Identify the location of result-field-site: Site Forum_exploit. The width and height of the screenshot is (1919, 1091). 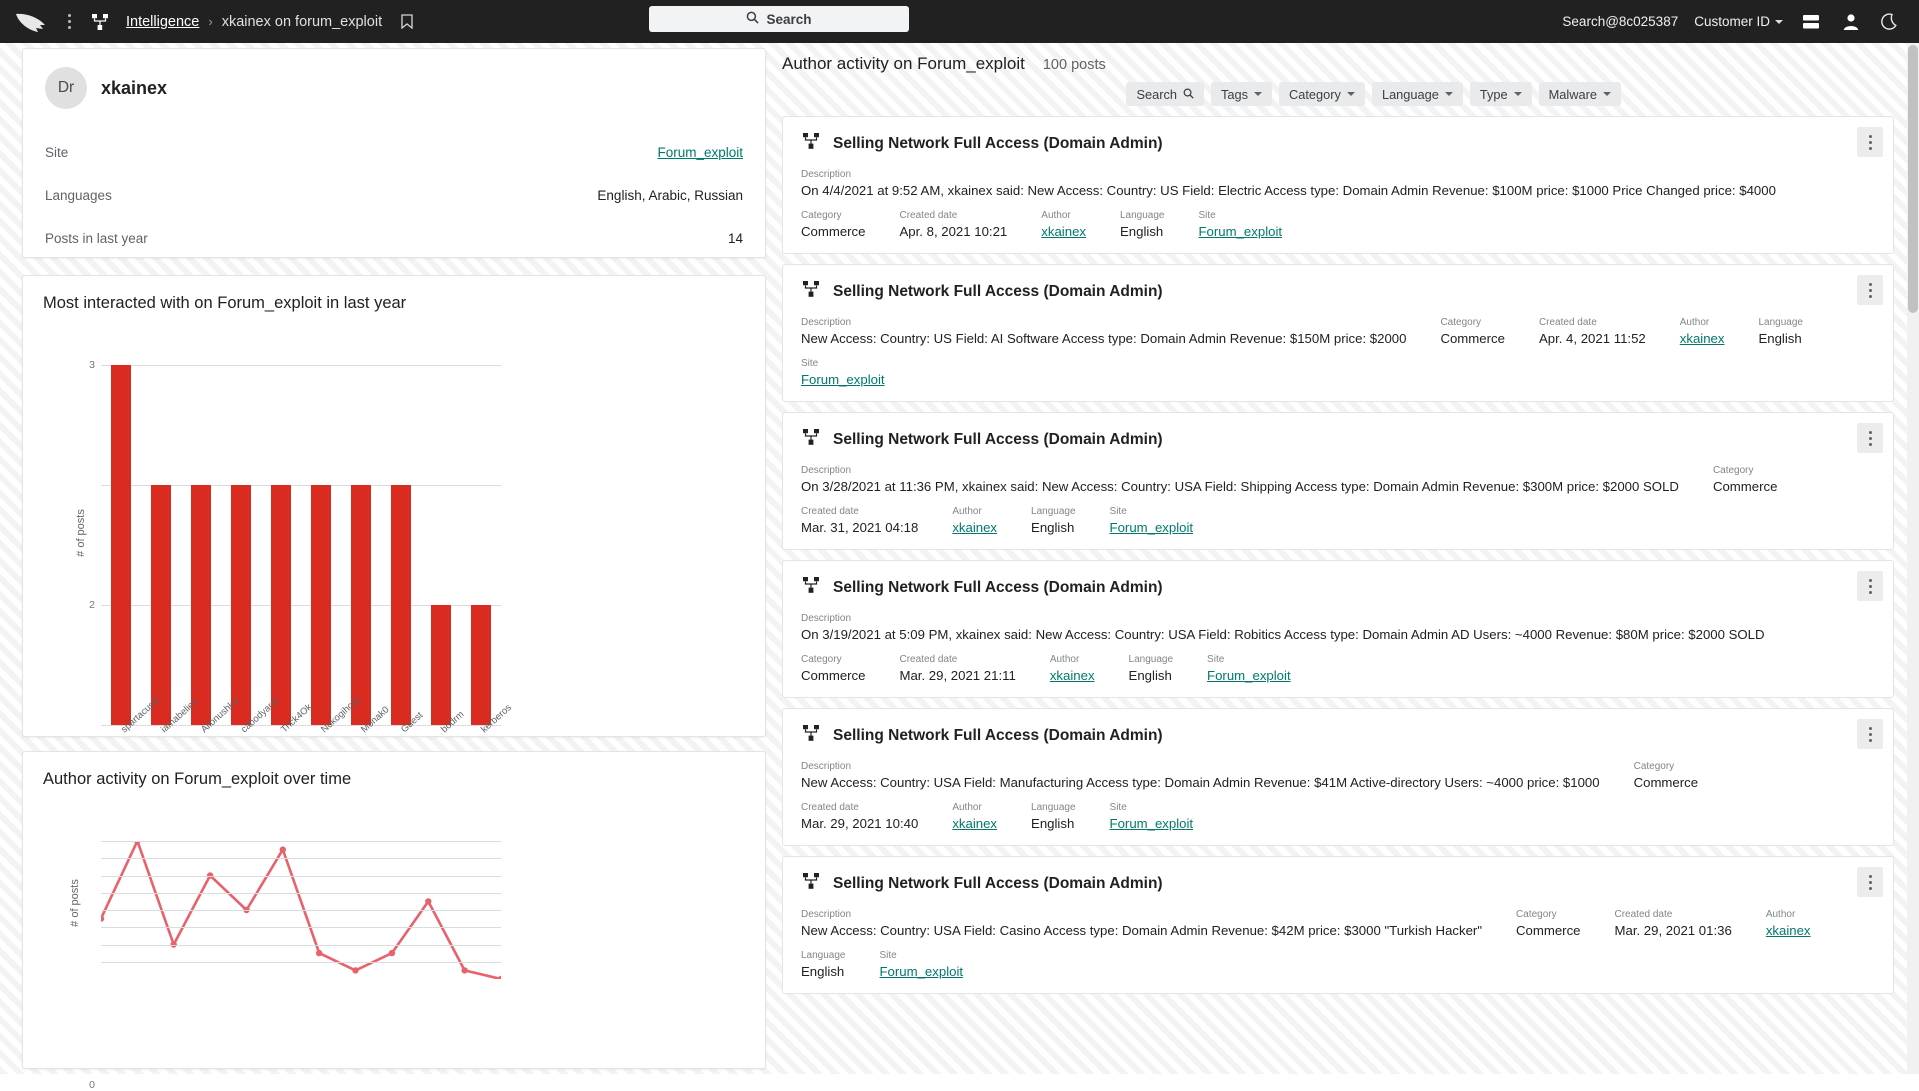
(843, 372).